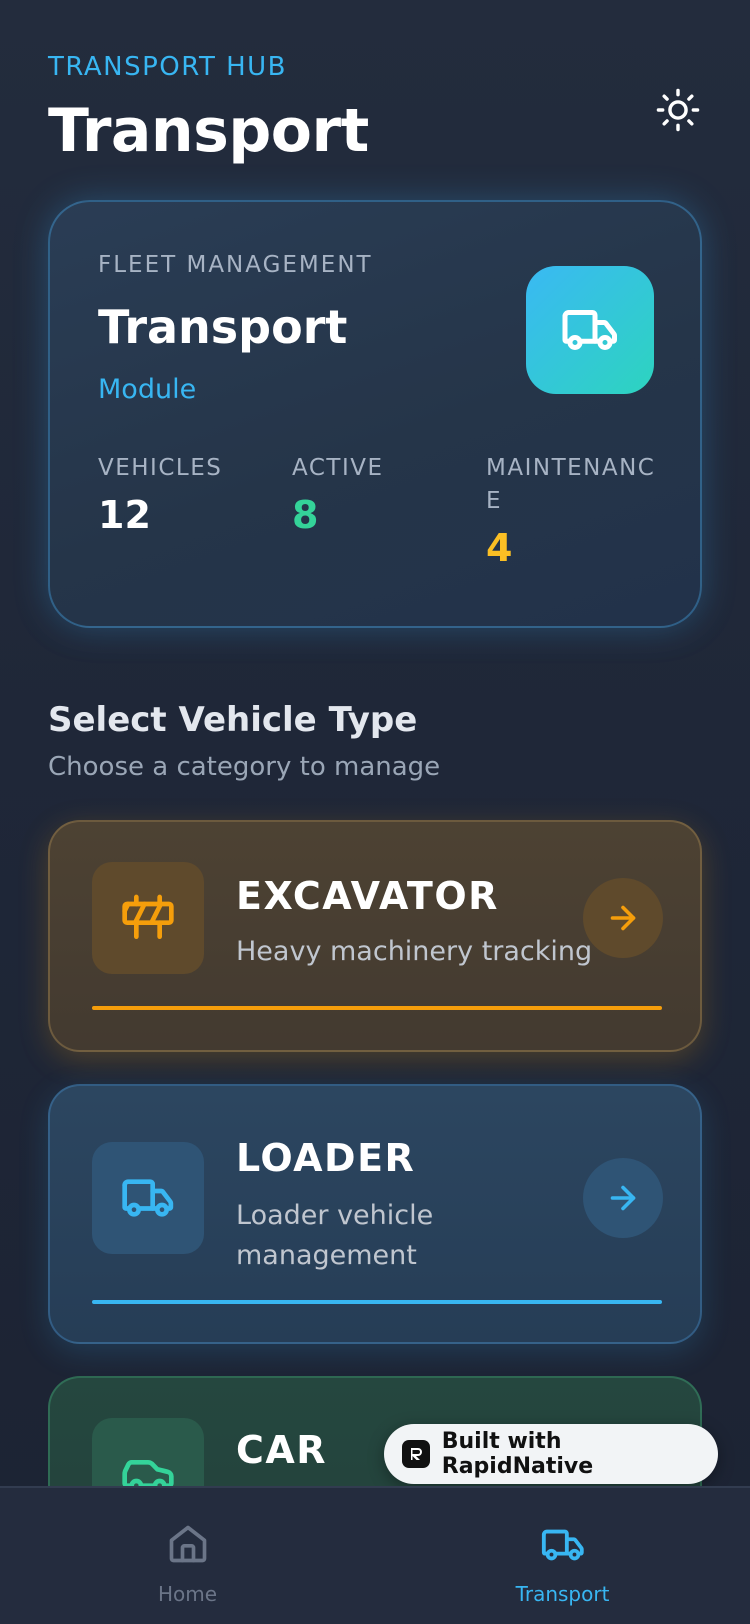 The height and width of the screenshot is (1624, 750). What do you see at coordinates (208, 131) in the screenshot?
I see `page-title: Transport` at bounding box center [208, 131].